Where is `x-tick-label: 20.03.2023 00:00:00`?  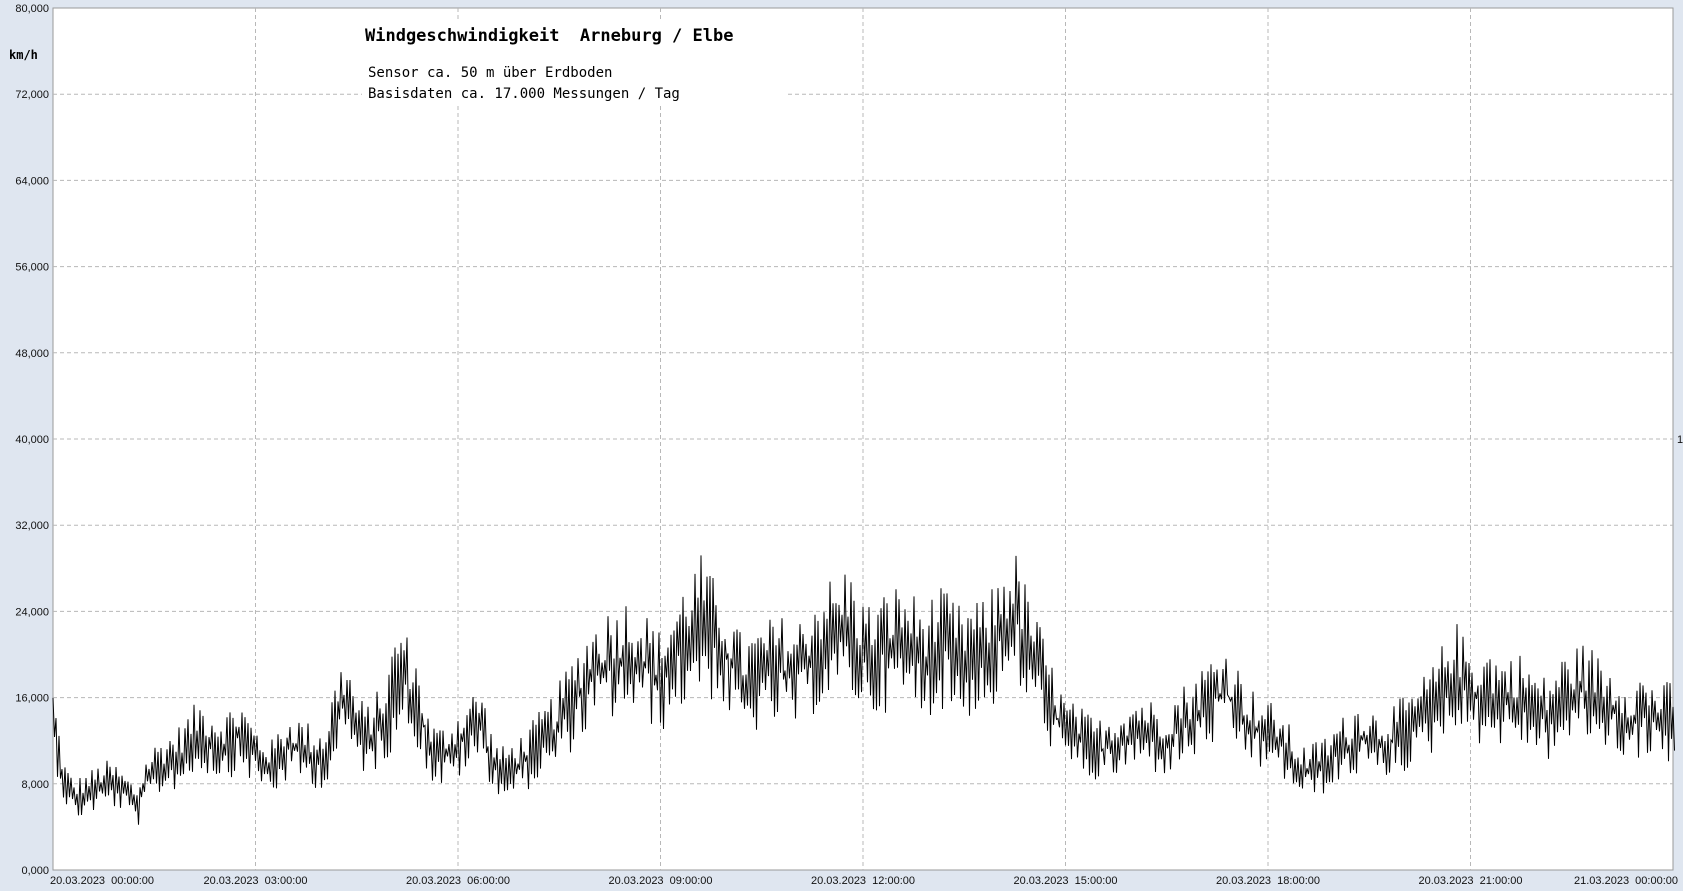 x-tick-label: 20.03.2023 00:00:00 is located at coordinates (102, 881).